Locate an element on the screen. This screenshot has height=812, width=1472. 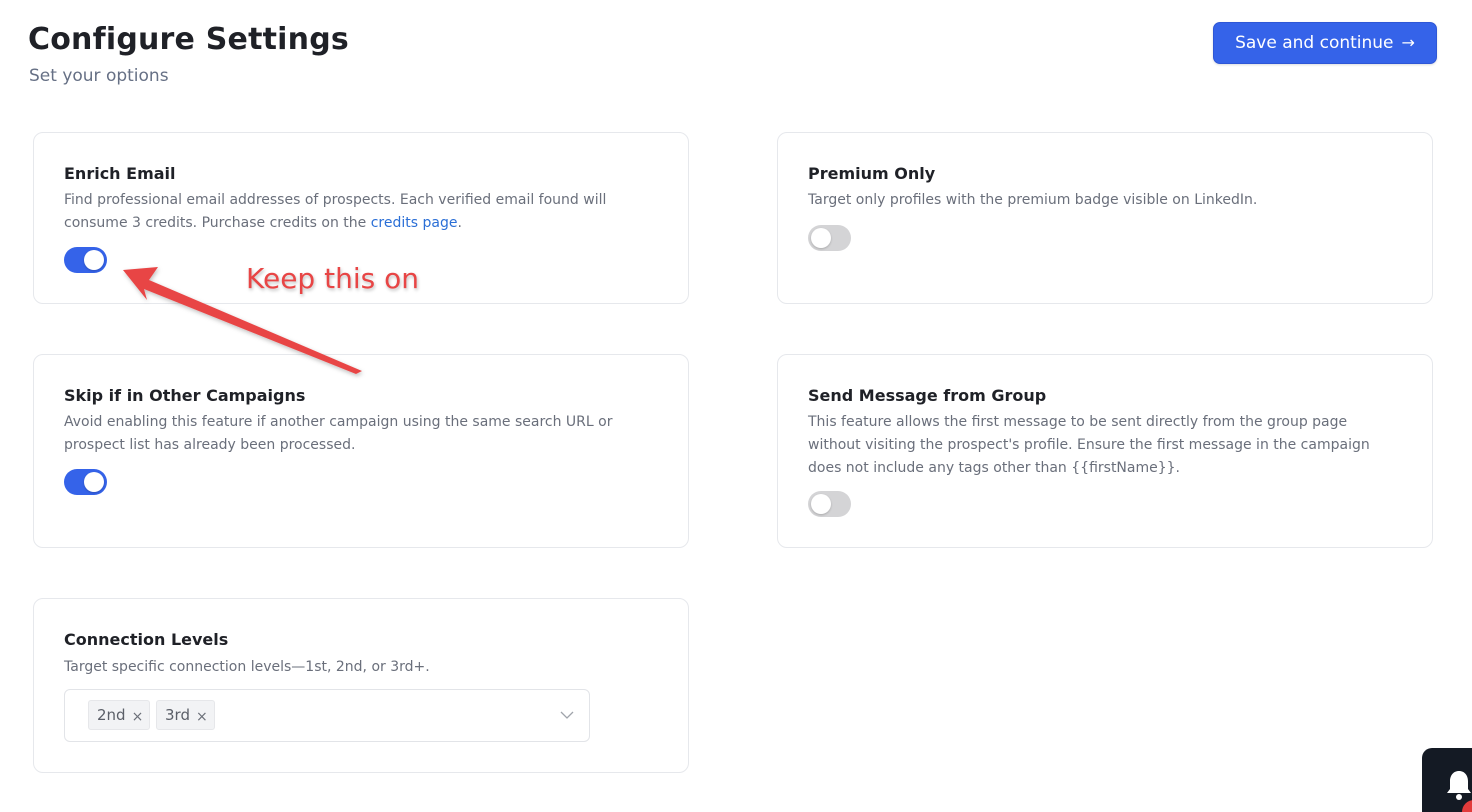
connection-levels-select: 2nd × 3rd × is located at coordinates (327, 715).